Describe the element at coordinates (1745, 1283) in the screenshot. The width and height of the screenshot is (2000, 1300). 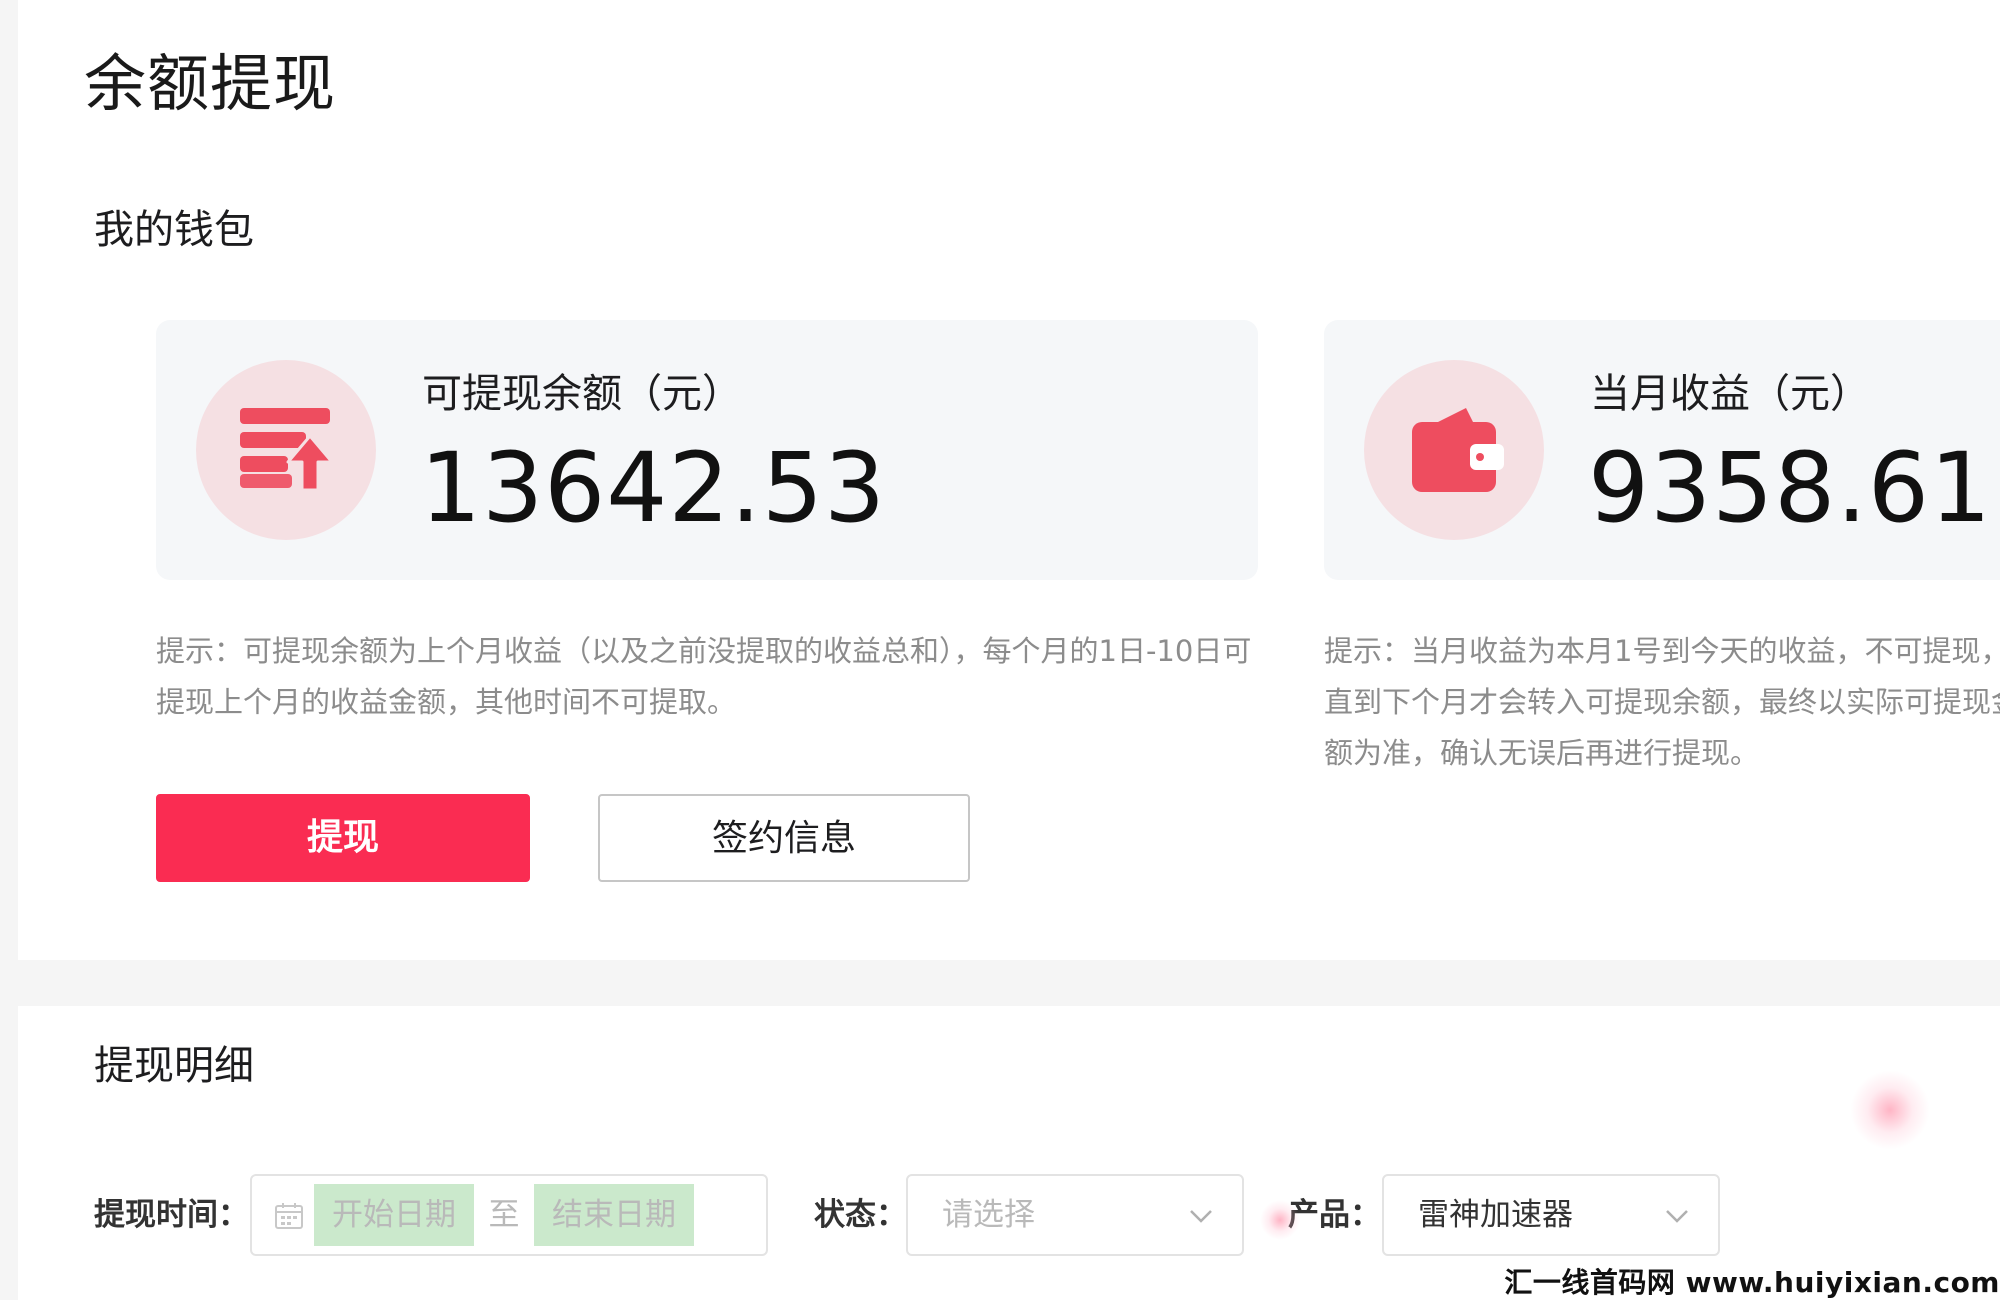
I see `watermark: 汇一线首码网 www.huiyixian.com` at that location.